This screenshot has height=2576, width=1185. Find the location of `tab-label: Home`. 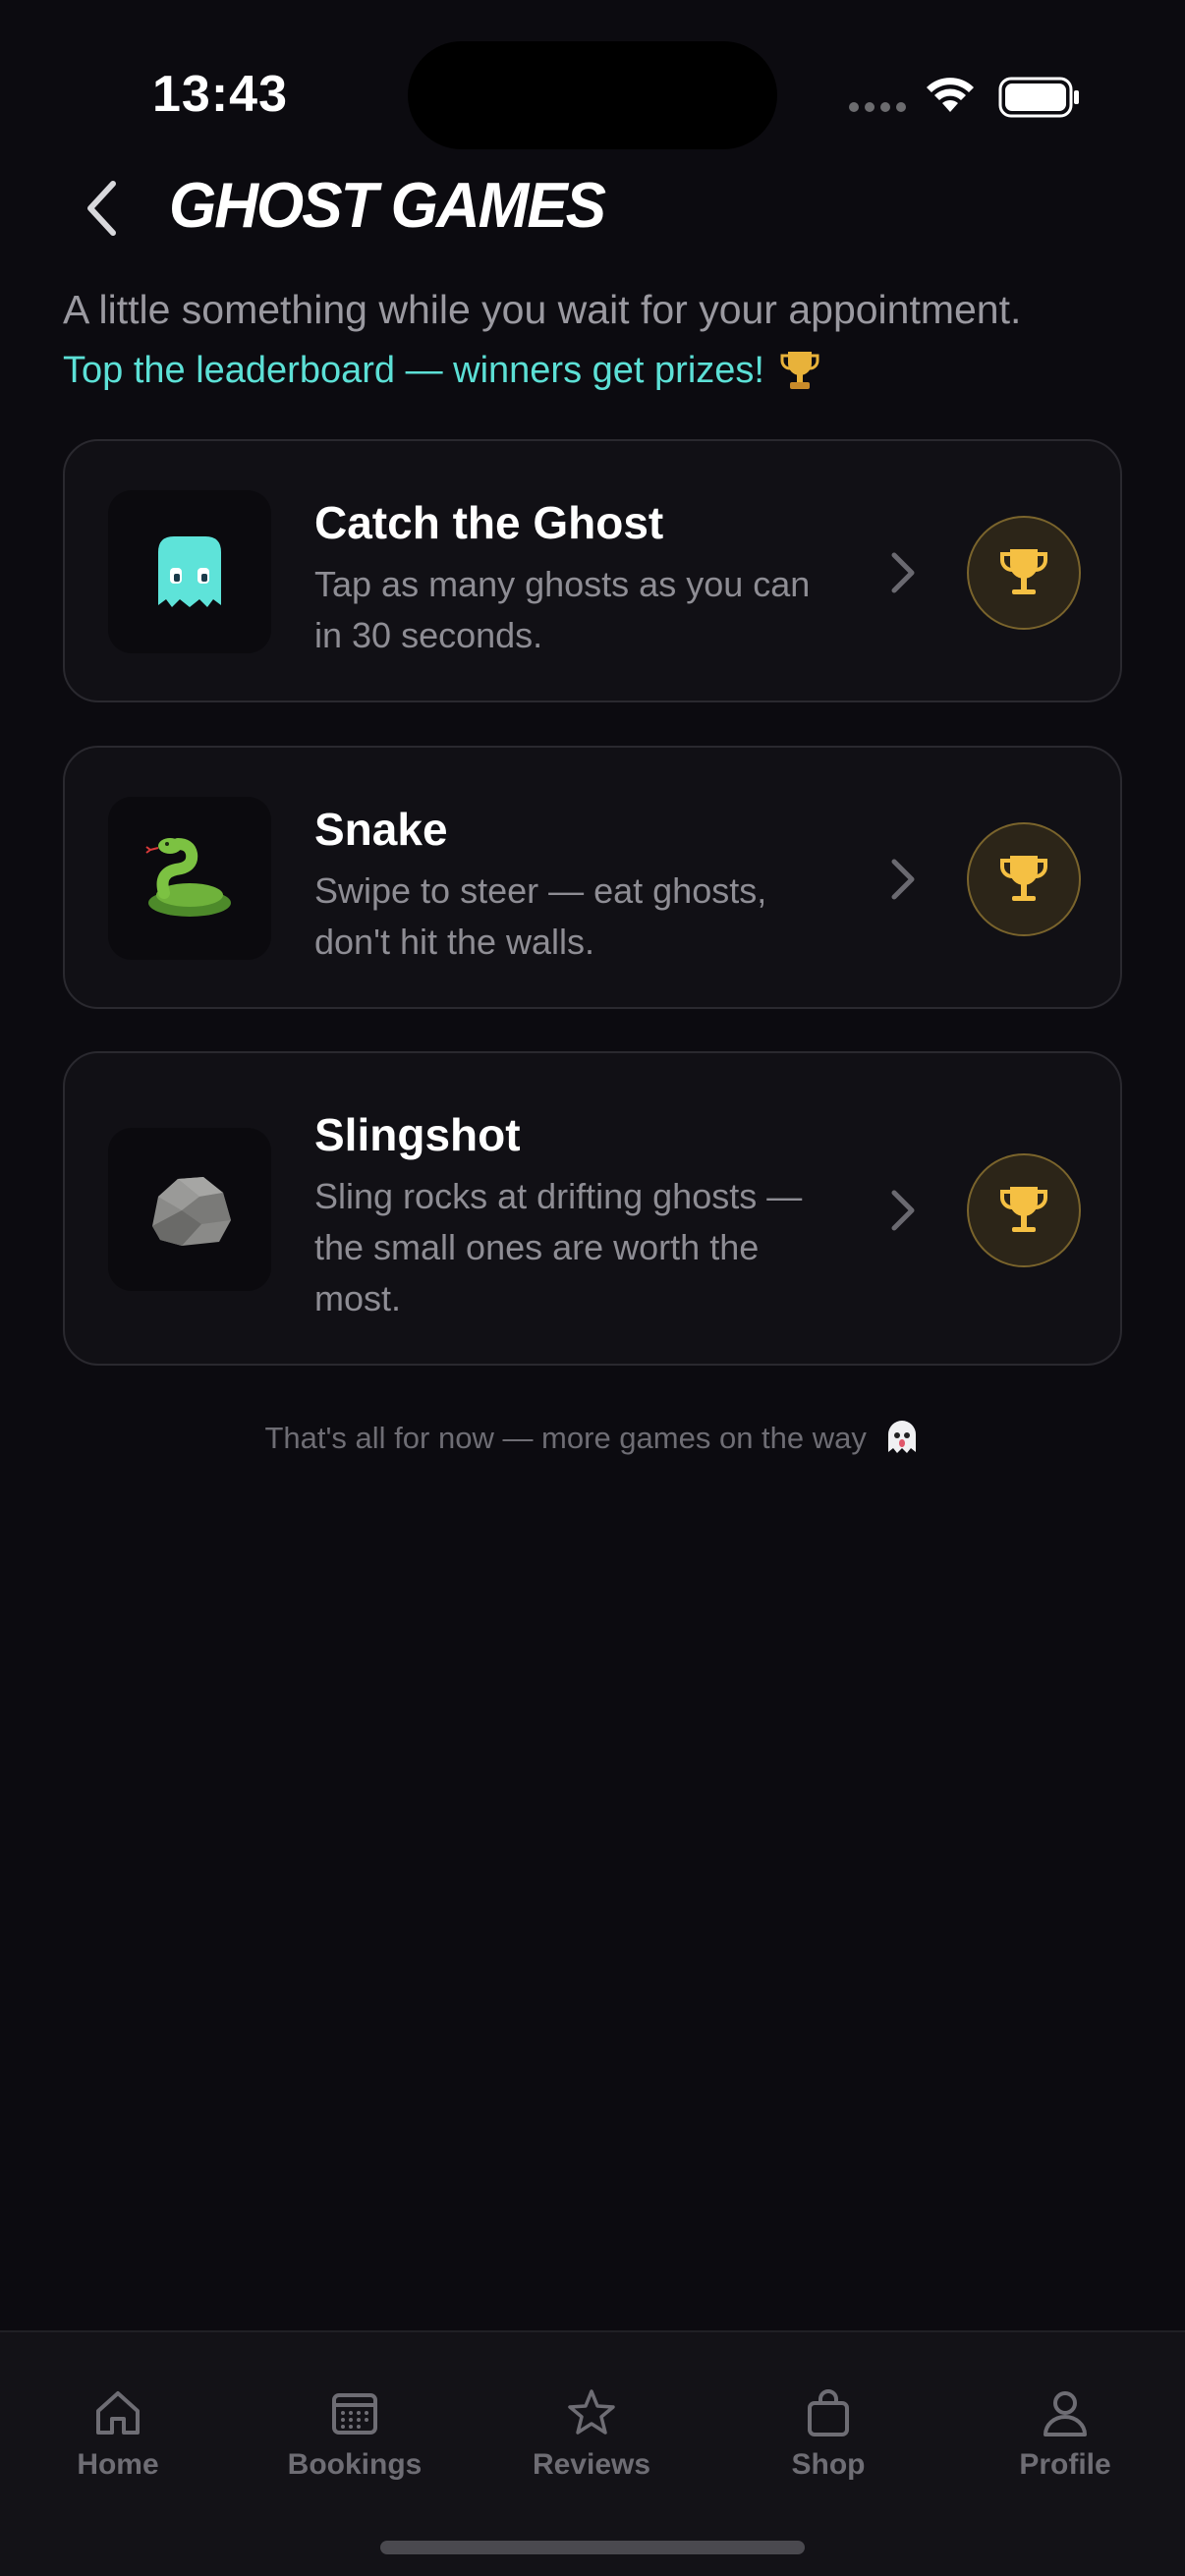

tab-label: Home is located at coordinates (118, 2464).